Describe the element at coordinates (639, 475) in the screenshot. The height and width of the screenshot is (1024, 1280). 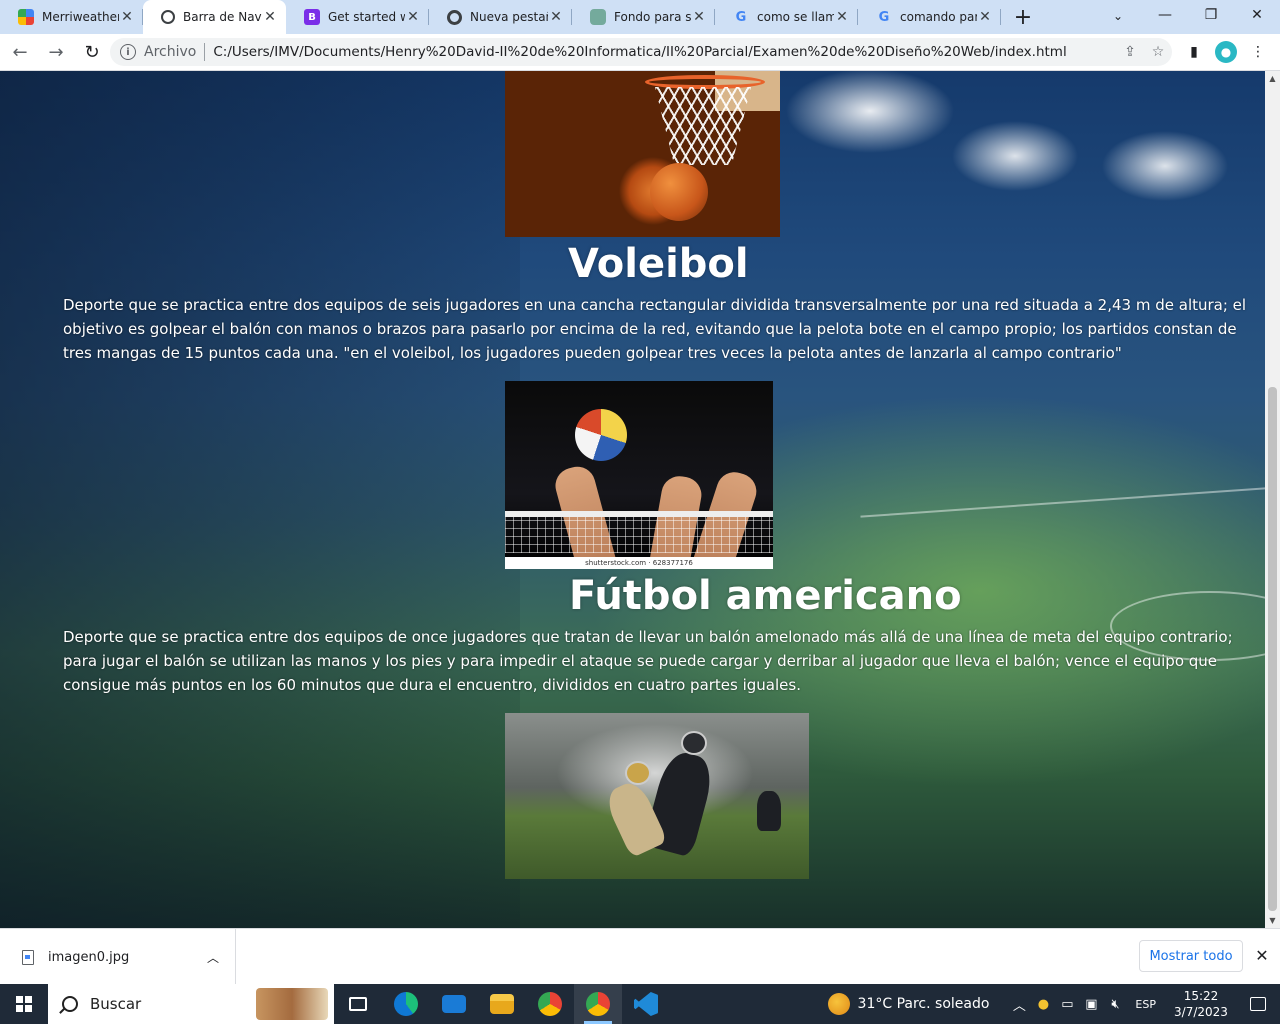
I see `volleyball-image: shutterstock.com · 628377176` at that location.